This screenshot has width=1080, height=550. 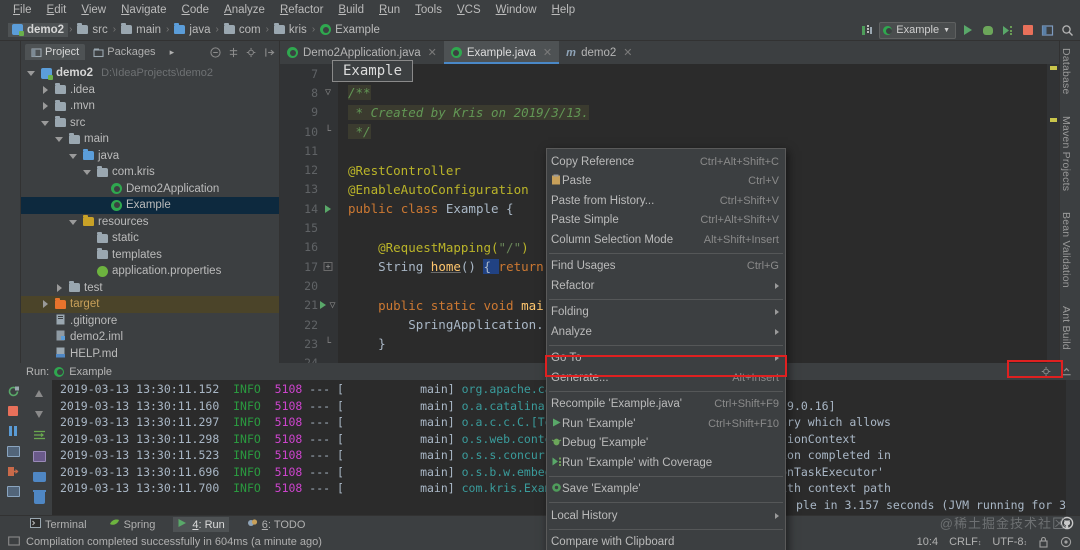 What do you see at coordinates (13, 451) in the screenshot?
I see `dump-threads-button` at bounding box center [13, 451].